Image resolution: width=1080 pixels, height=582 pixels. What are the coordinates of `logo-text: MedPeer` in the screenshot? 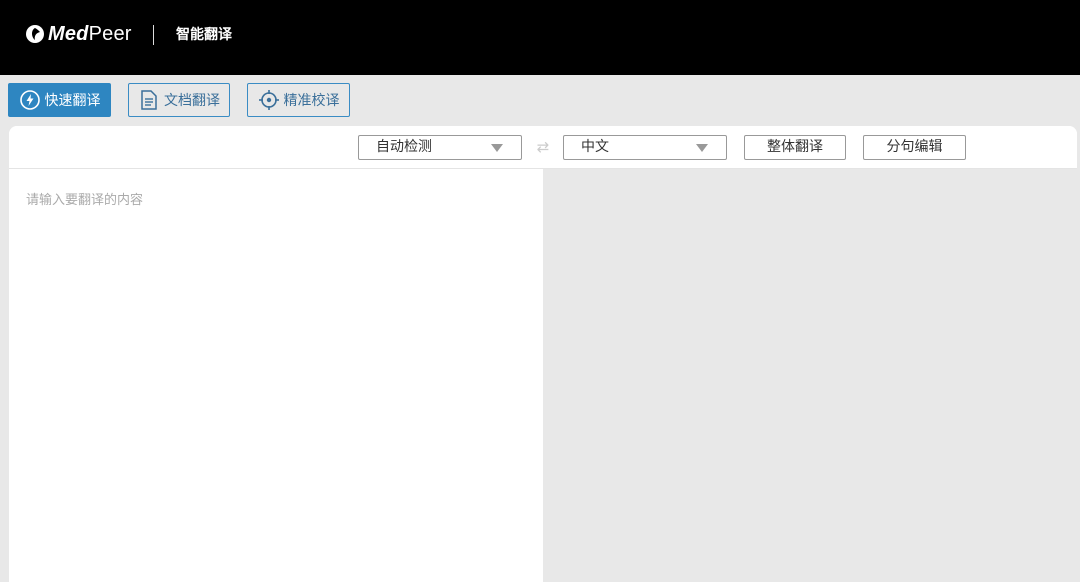 It's located at (90, 34).